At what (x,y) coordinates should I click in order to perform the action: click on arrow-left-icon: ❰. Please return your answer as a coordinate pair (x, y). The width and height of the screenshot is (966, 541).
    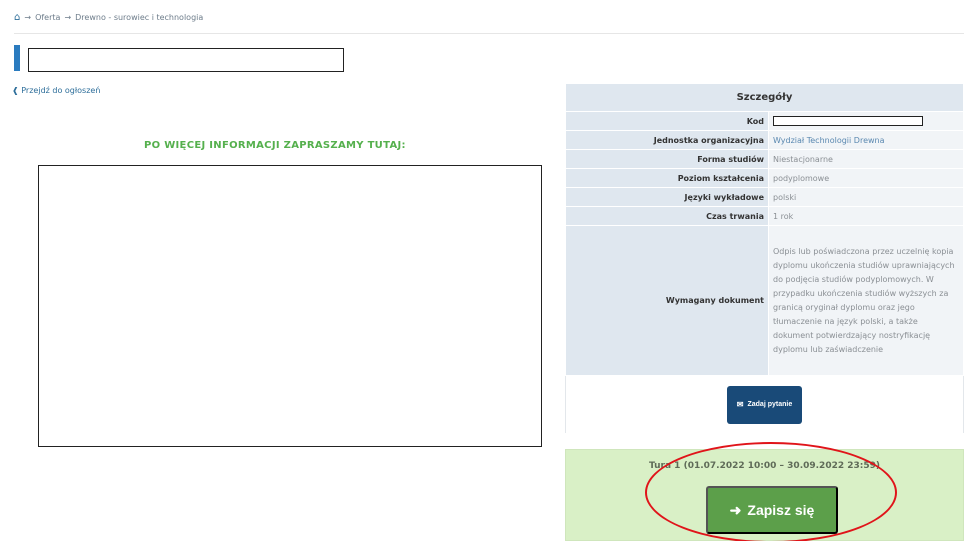
    Looking at the image, I should click on (15, 90).